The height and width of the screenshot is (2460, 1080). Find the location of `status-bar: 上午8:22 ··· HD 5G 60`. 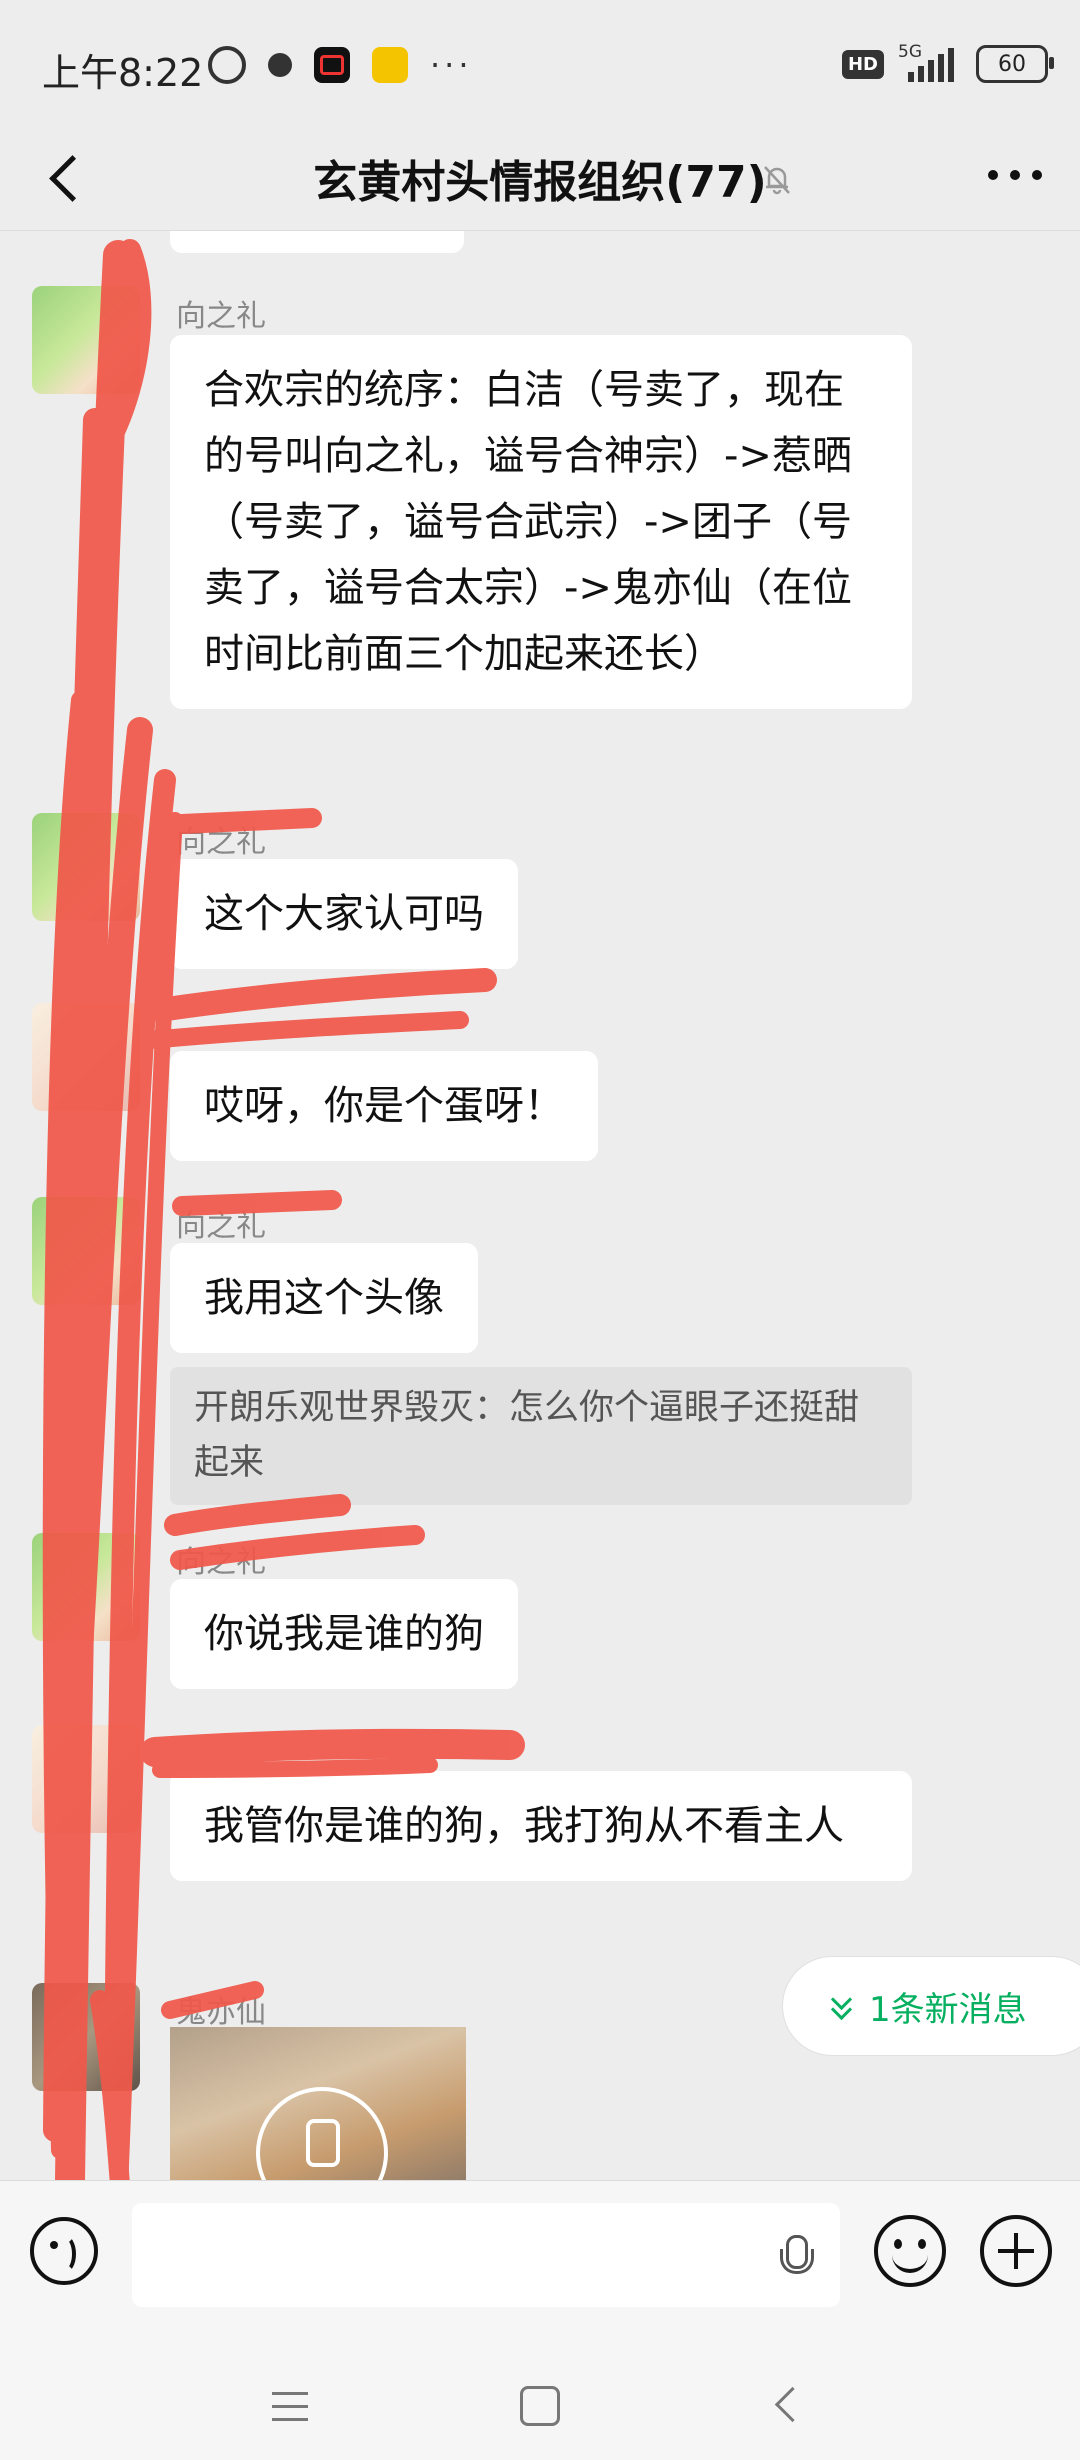

status-bar: 上午8:22 ··· HD 5G 60 is located at coordinates (540, 65).